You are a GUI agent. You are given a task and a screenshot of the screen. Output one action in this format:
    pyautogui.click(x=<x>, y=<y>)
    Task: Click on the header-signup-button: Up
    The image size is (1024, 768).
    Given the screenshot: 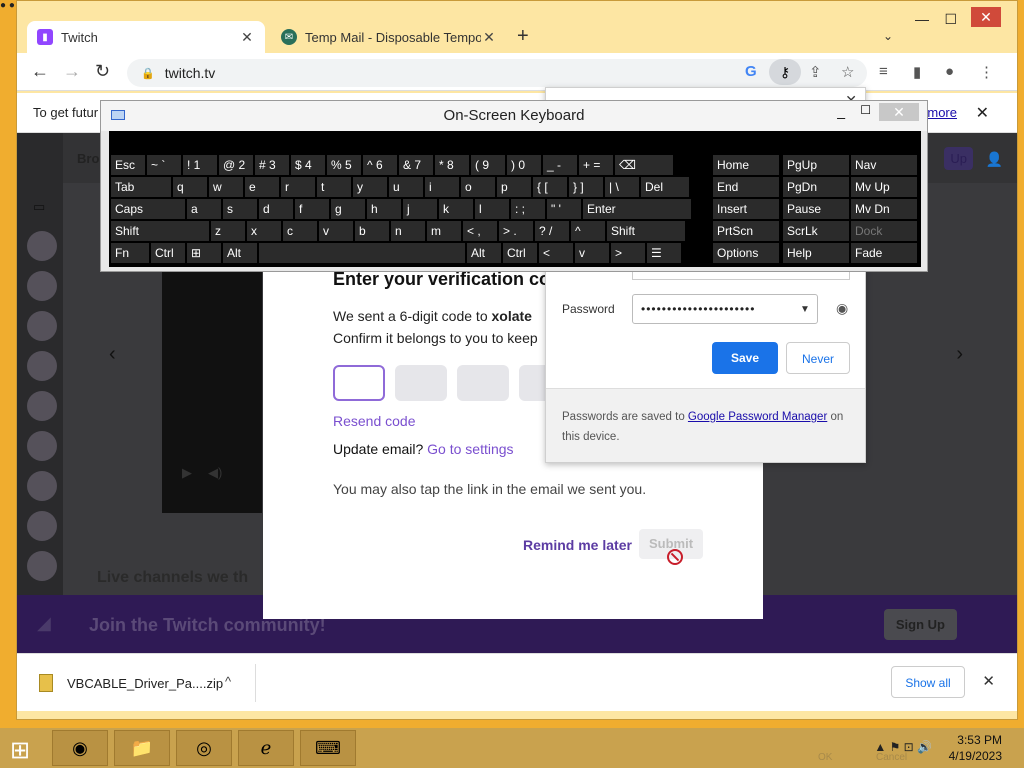 What is the action you would take?
    pyautogui.click(x=958, y=158)
    